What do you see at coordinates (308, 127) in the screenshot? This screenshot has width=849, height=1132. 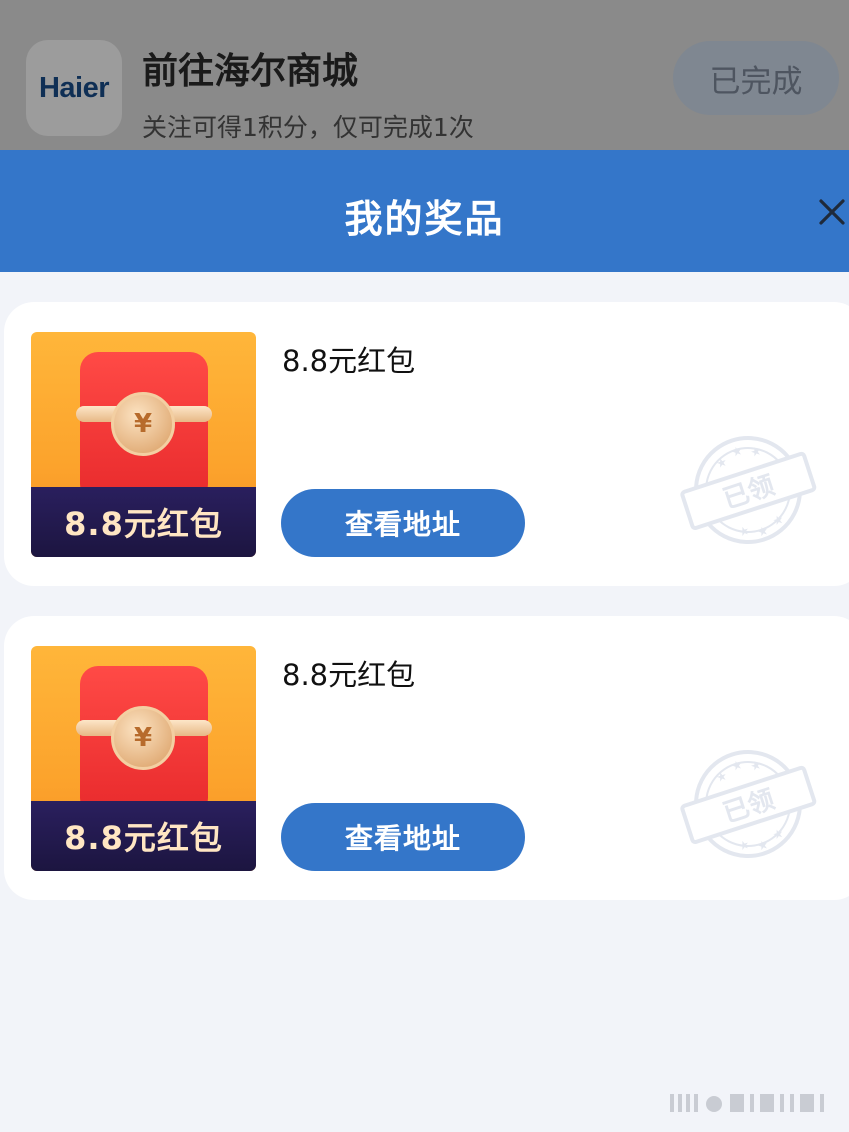 I see `task-subtitle: 关注可得1积分，仅可完成1次` at bounding box center [308, 127].